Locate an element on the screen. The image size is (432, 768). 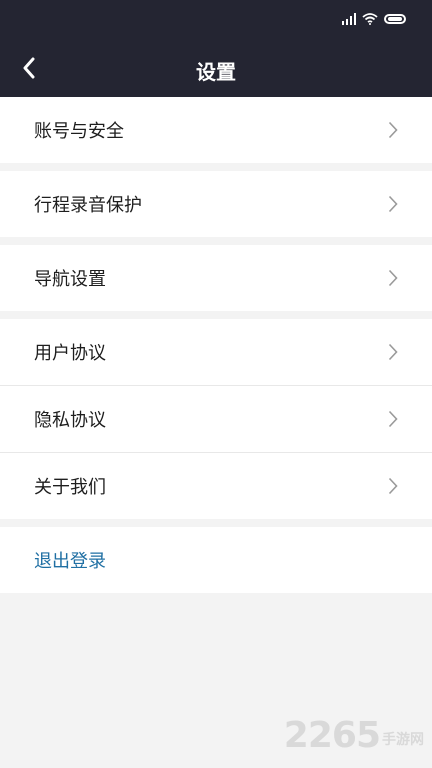
menu-item-navigation-settings: 导航设置 is located at coordinates (216, 278).